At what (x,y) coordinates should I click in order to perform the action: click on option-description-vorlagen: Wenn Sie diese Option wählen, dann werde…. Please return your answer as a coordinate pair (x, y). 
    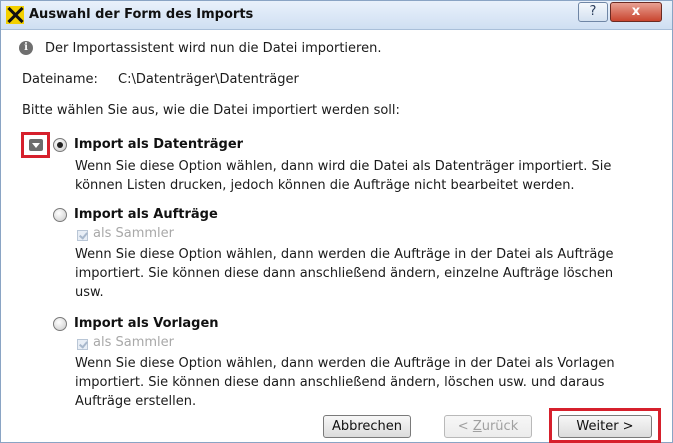
    Looking at the image, I should click on (370, 382).